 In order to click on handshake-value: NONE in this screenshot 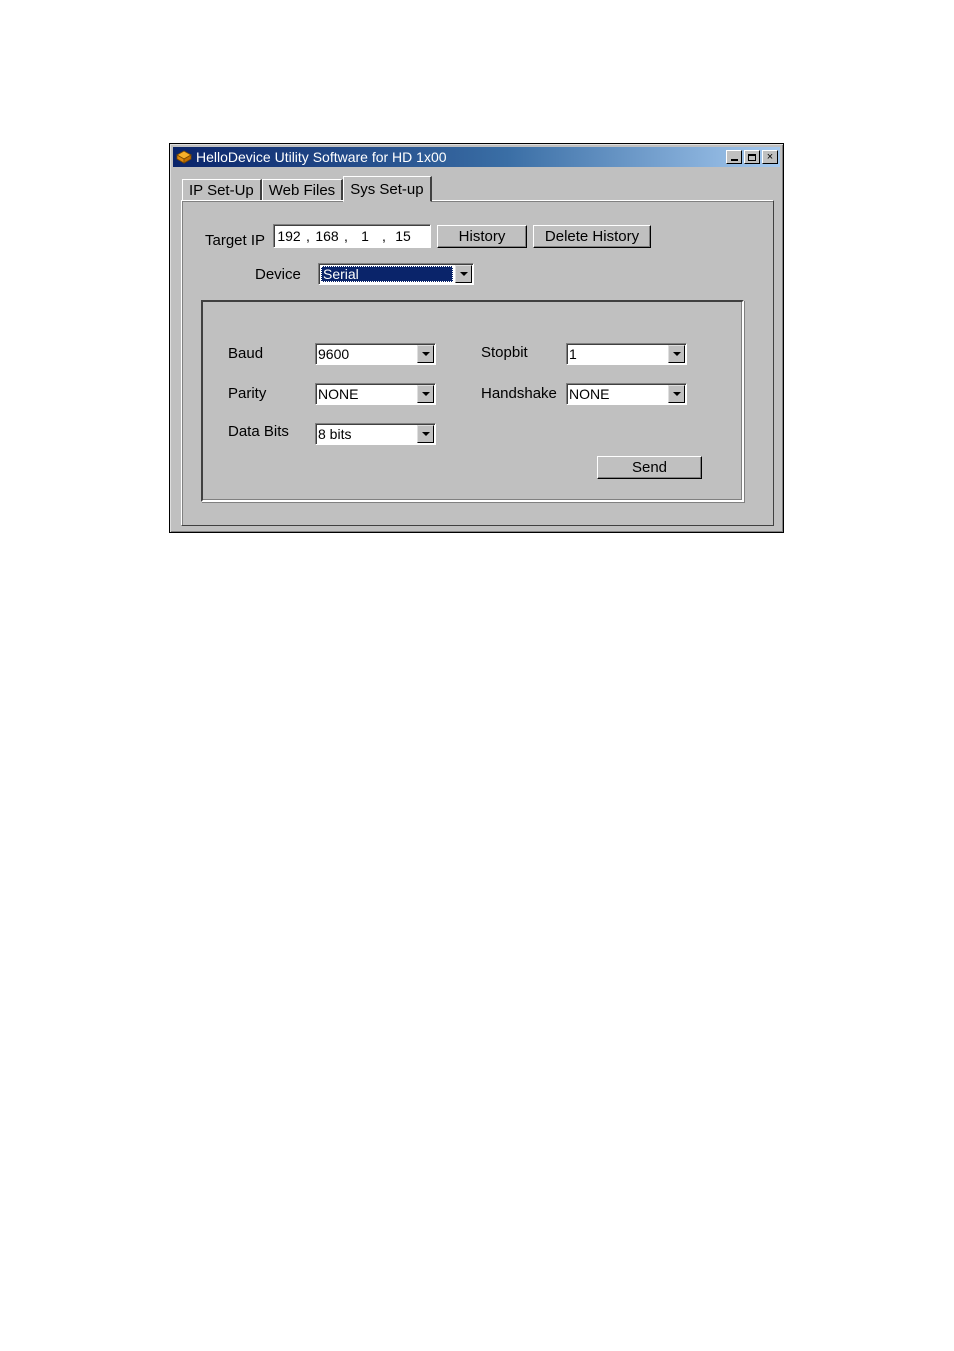, I will do `click(589, 394)`.